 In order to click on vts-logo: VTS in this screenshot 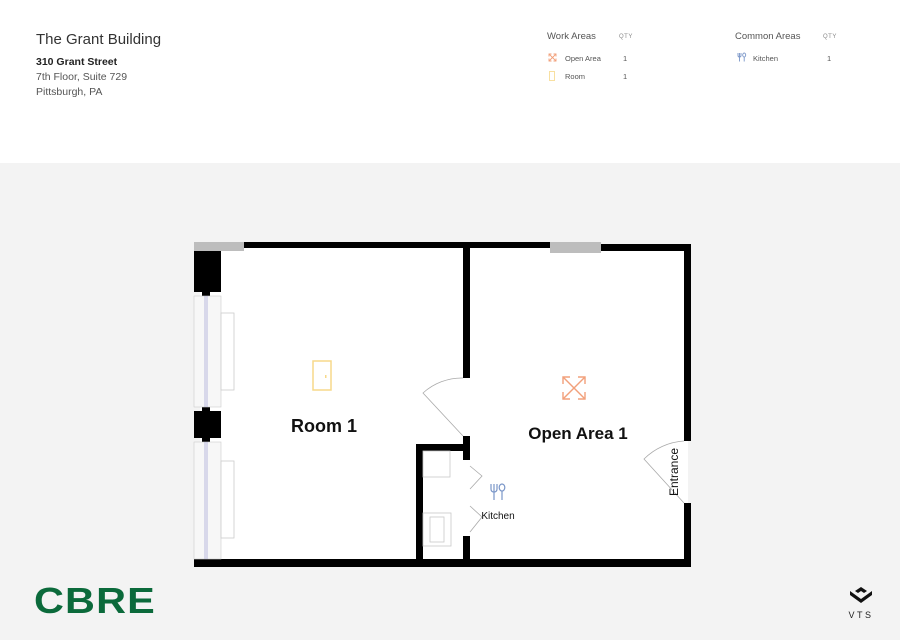, I will do `click(861, 603)`.